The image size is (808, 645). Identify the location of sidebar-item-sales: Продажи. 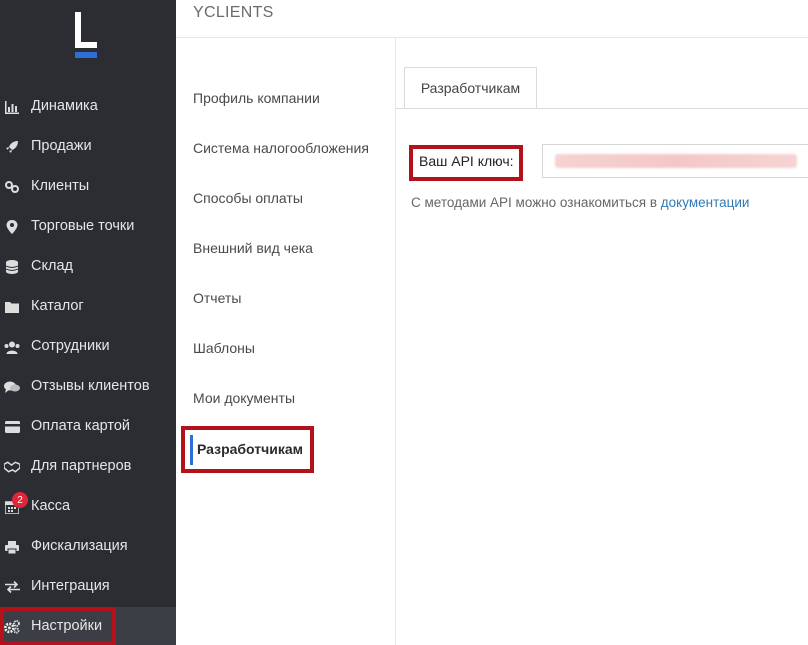
(88, 147).